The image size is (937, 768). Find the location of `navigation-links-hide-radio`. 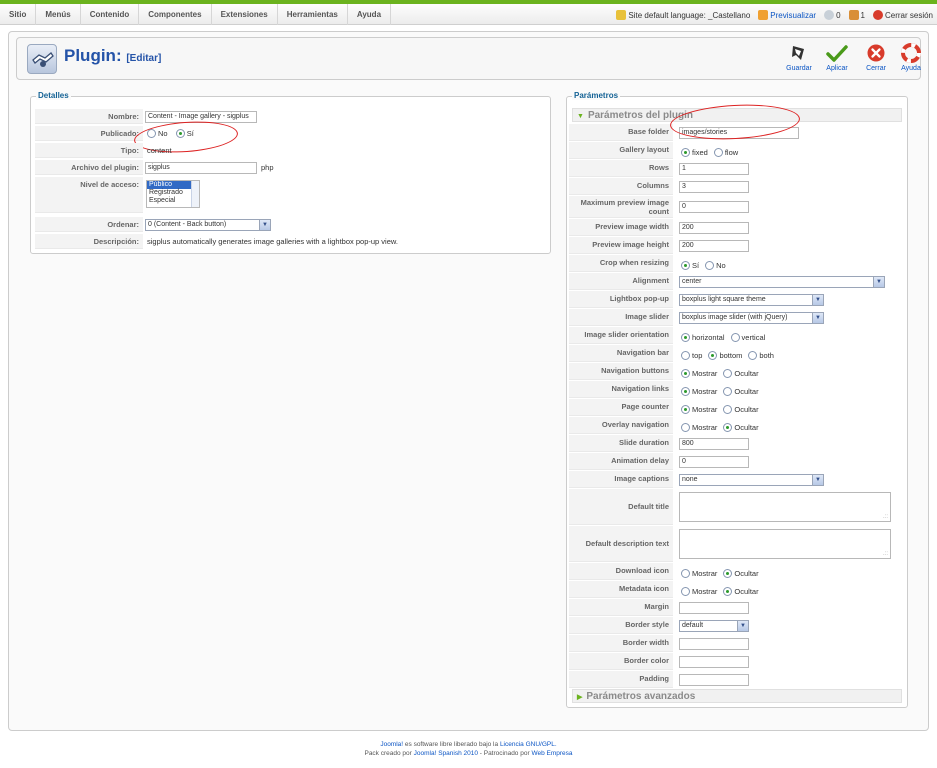

navigation-links-hide-radio is located at coordinates (728, 391).